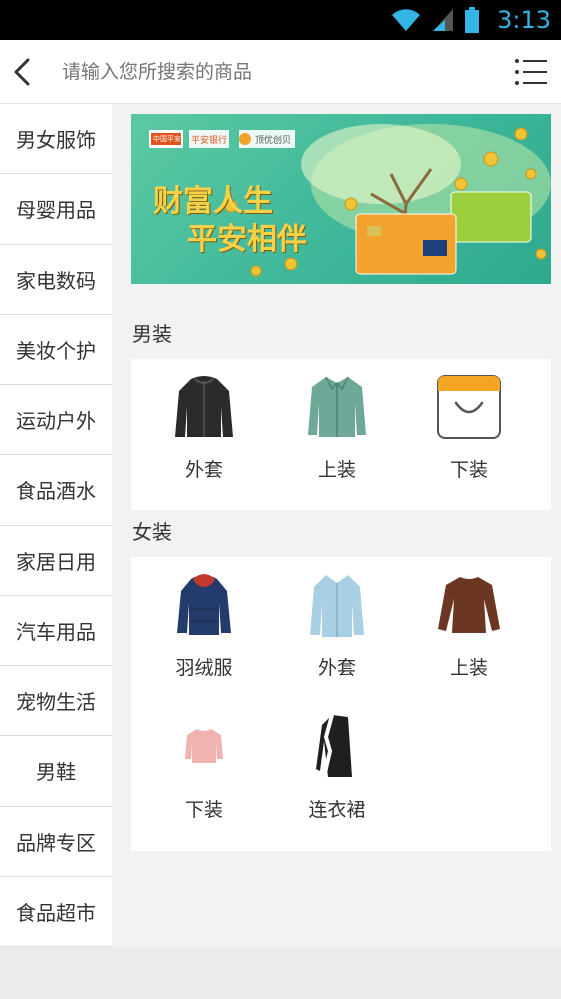 The image size is (561, 999). I want to click on status-bar: 3:13, so click(280, 20).